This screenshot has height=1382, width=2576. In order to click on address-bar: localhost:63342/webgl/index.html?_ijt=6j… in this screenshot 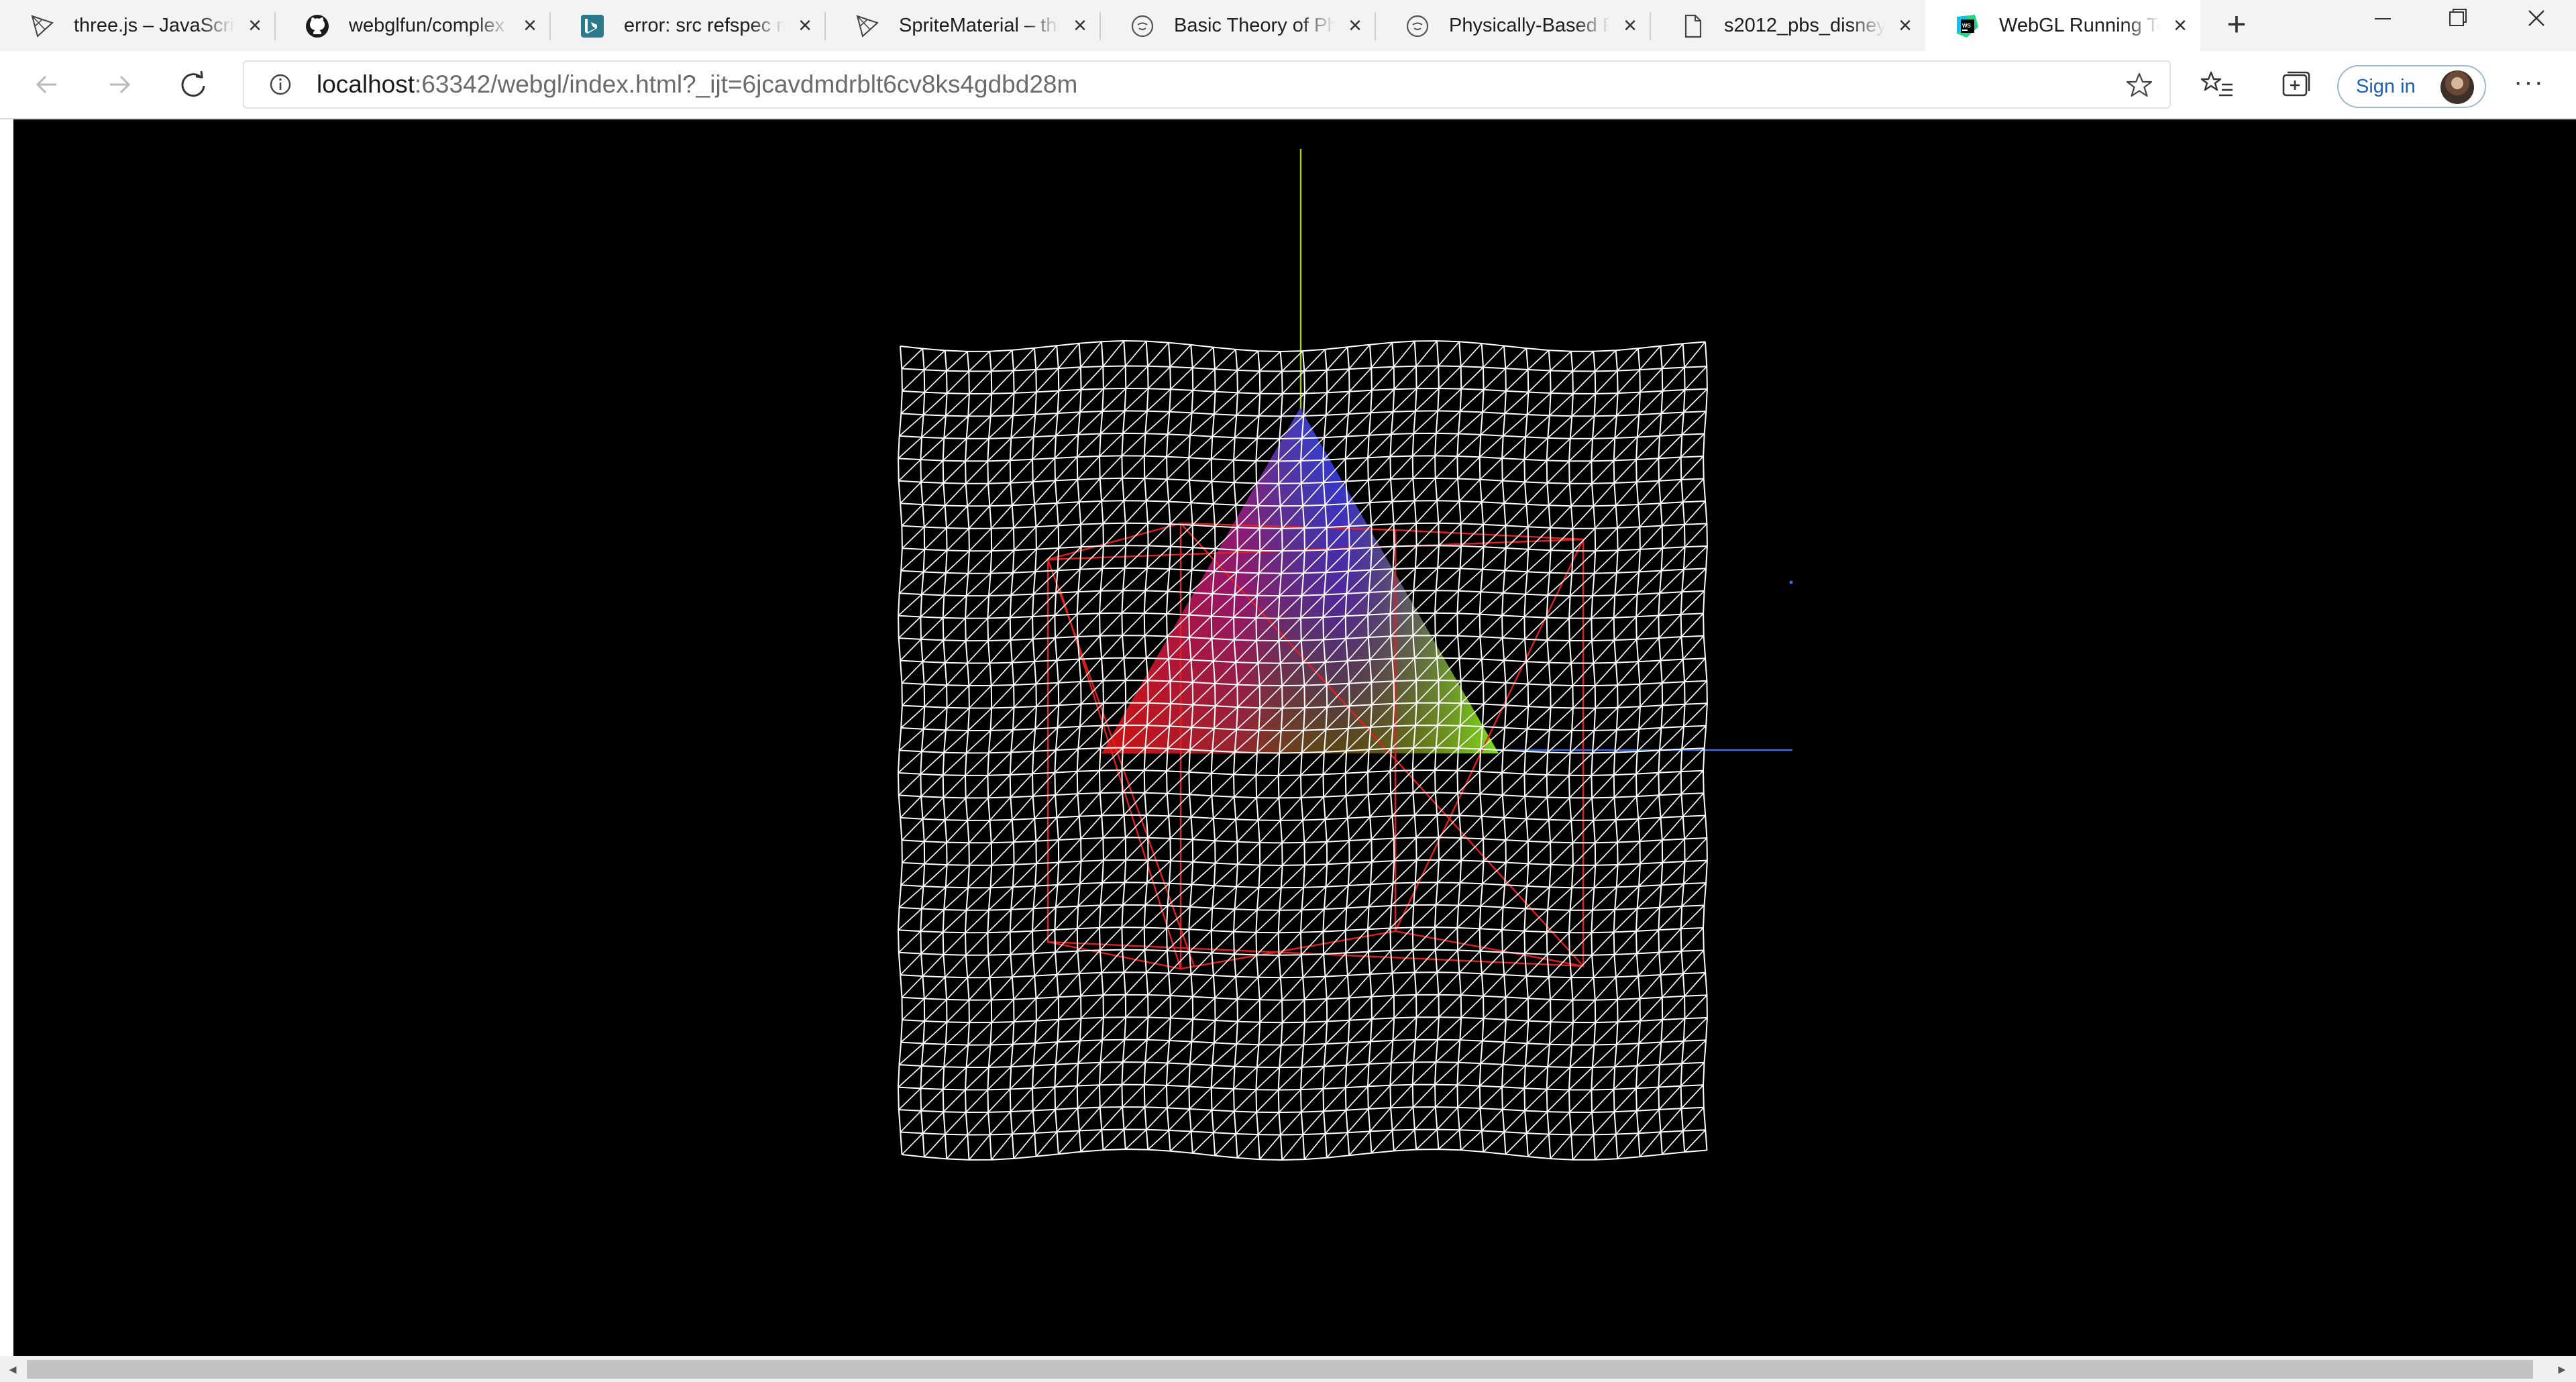, I will do `click(1207, 84)`.